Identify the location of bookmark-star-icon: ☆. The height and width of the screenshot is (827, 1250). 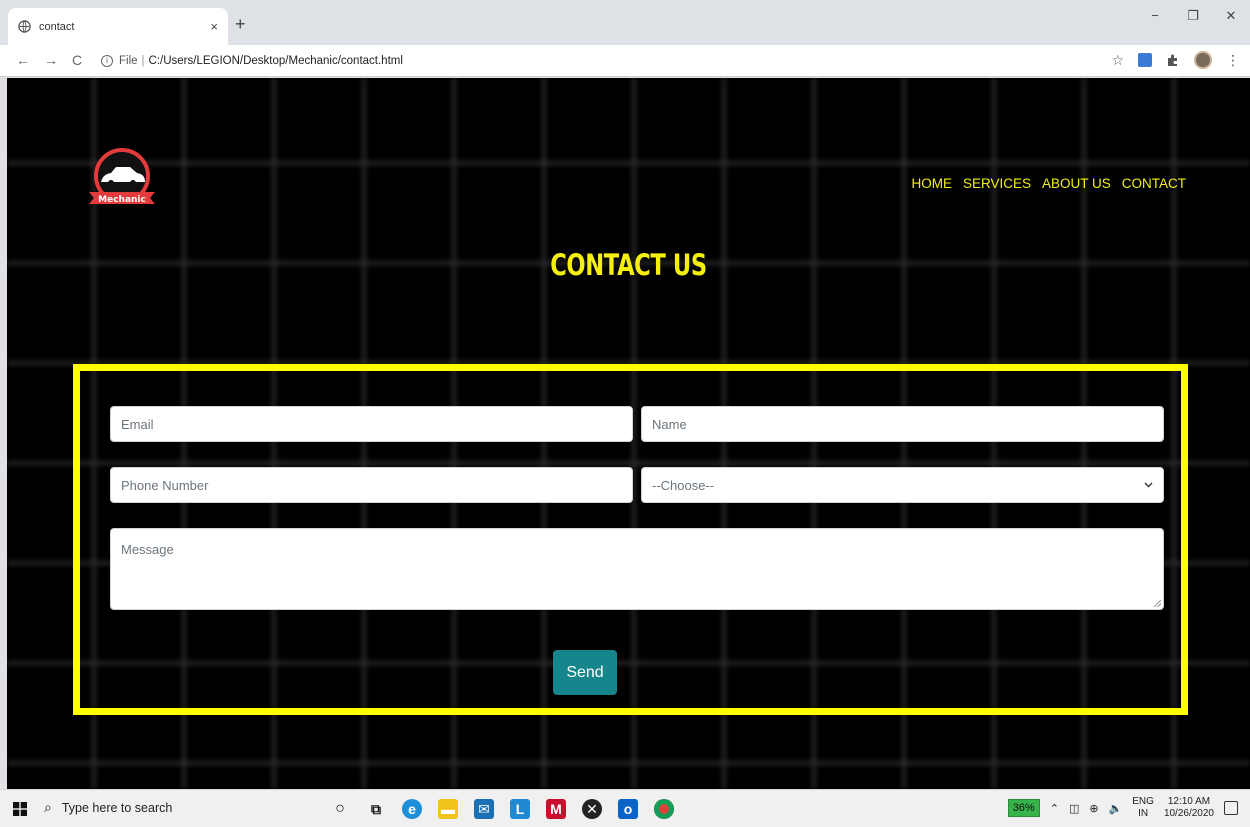
(1117, 60).